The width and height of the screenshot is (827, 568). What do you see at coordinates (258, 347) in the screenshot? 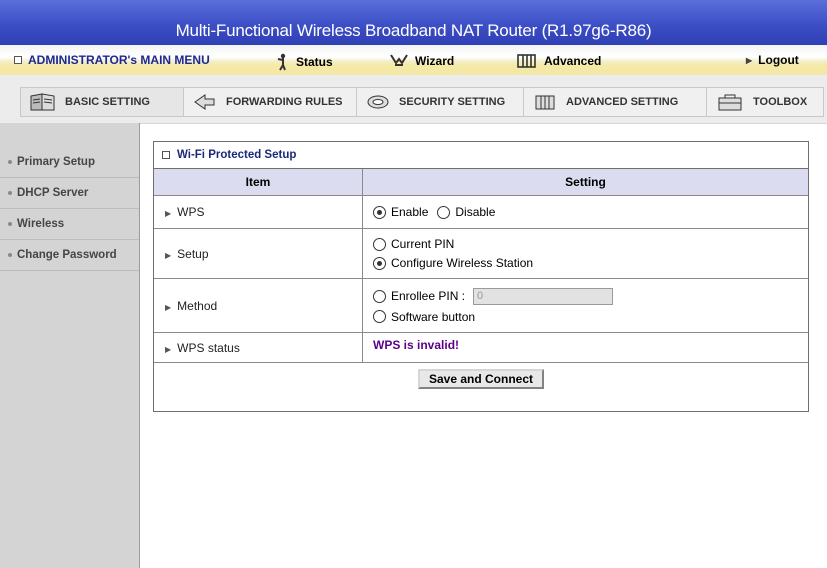
I see `row-label-wps-status: ▶ WPS status` at bounding box center [258, 347].